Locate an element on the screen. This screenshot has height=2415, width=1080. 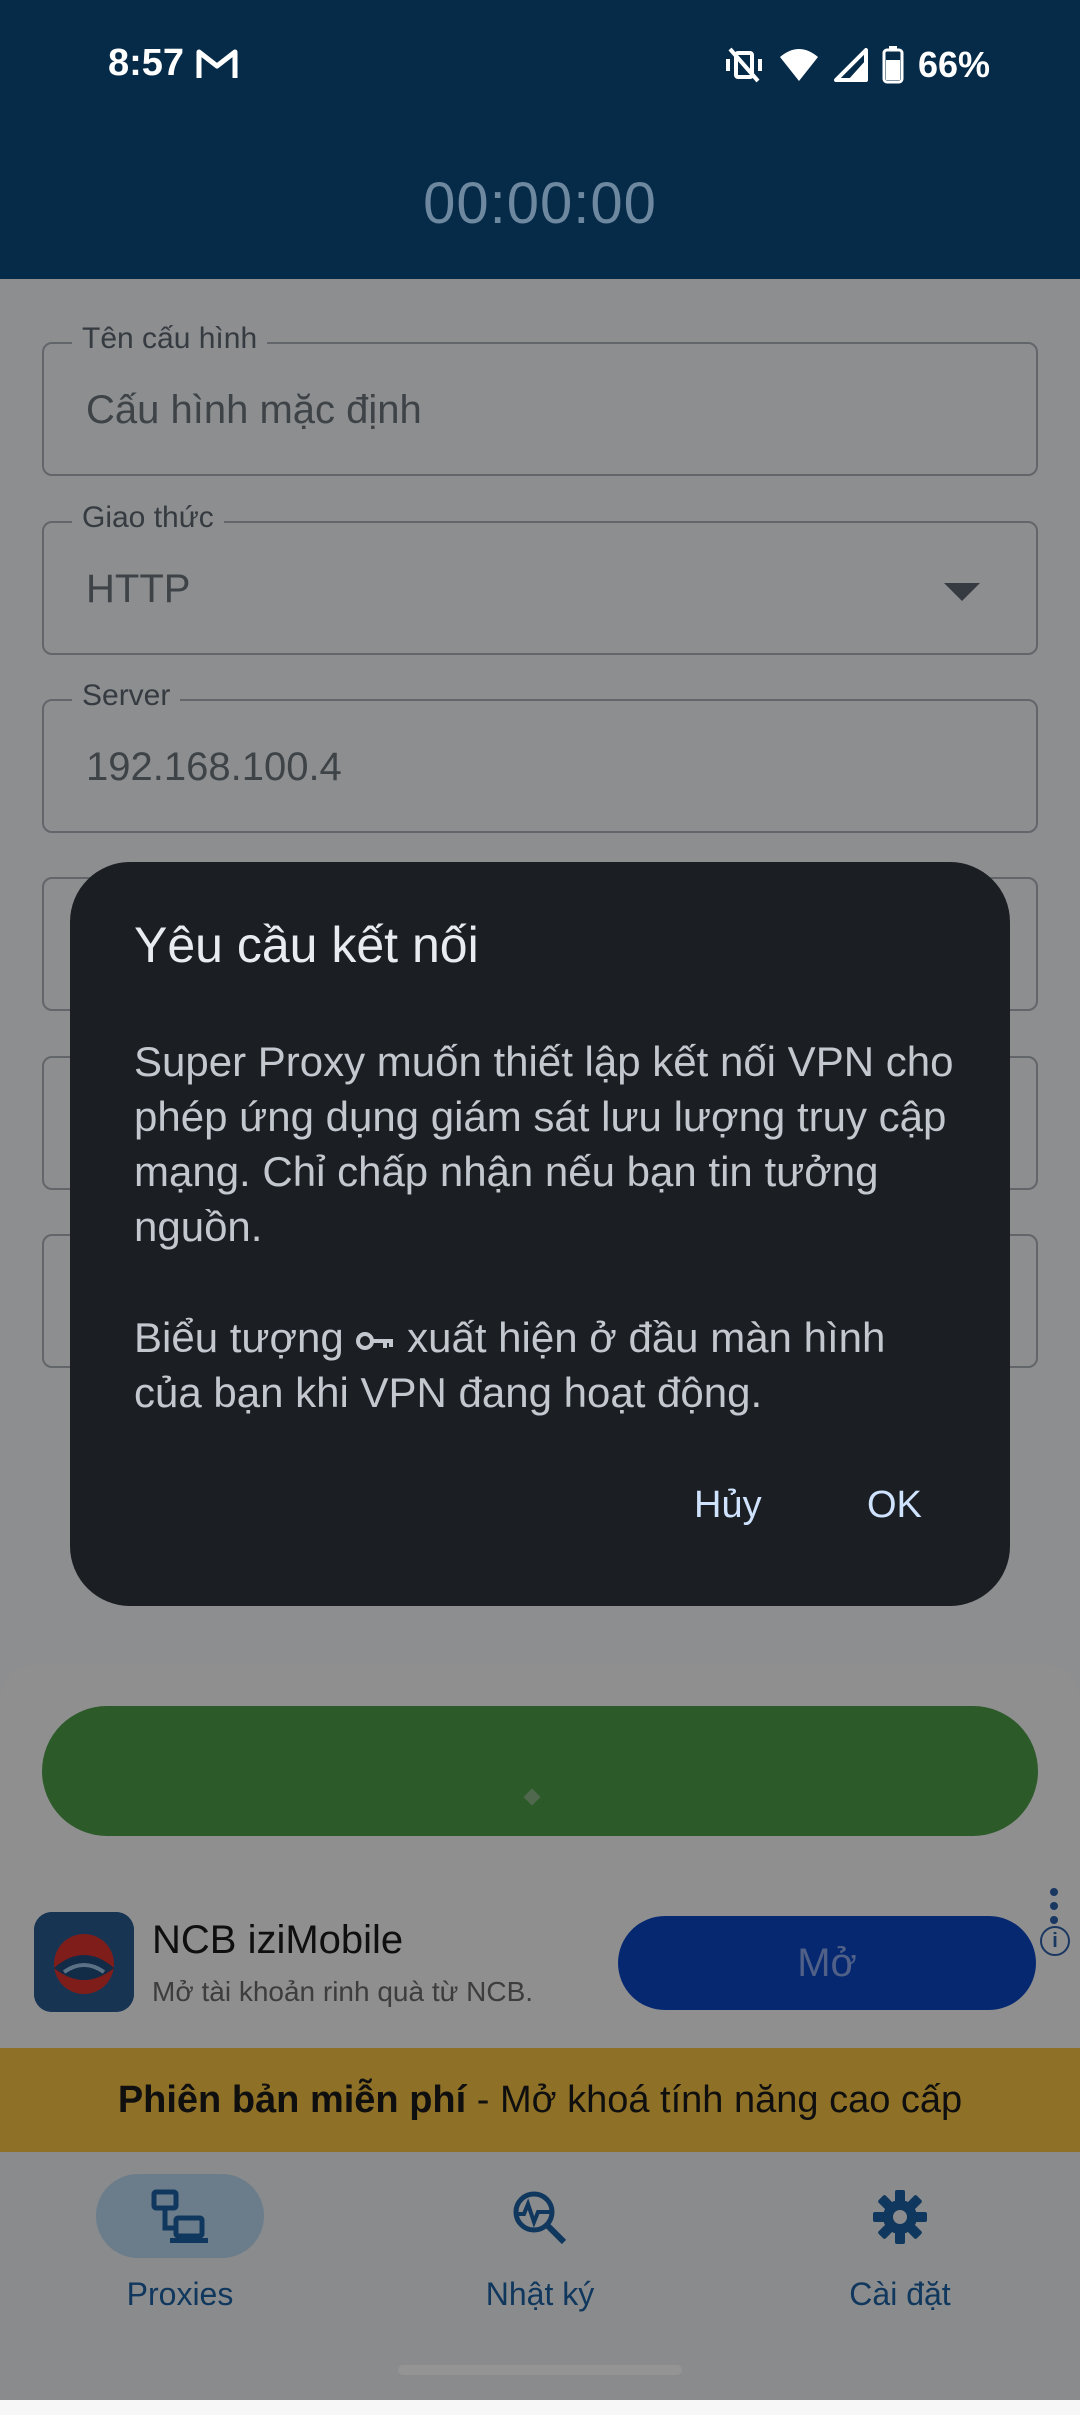
wifi-icon is located at coordinates (798, 65).